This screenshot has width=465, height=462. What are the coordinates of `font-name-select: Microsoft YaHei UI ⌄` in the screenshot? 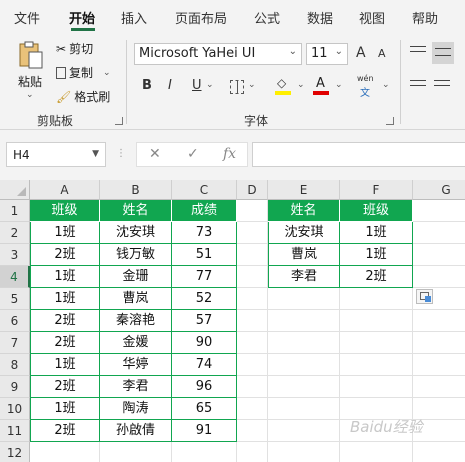 It's located at (218, 54).